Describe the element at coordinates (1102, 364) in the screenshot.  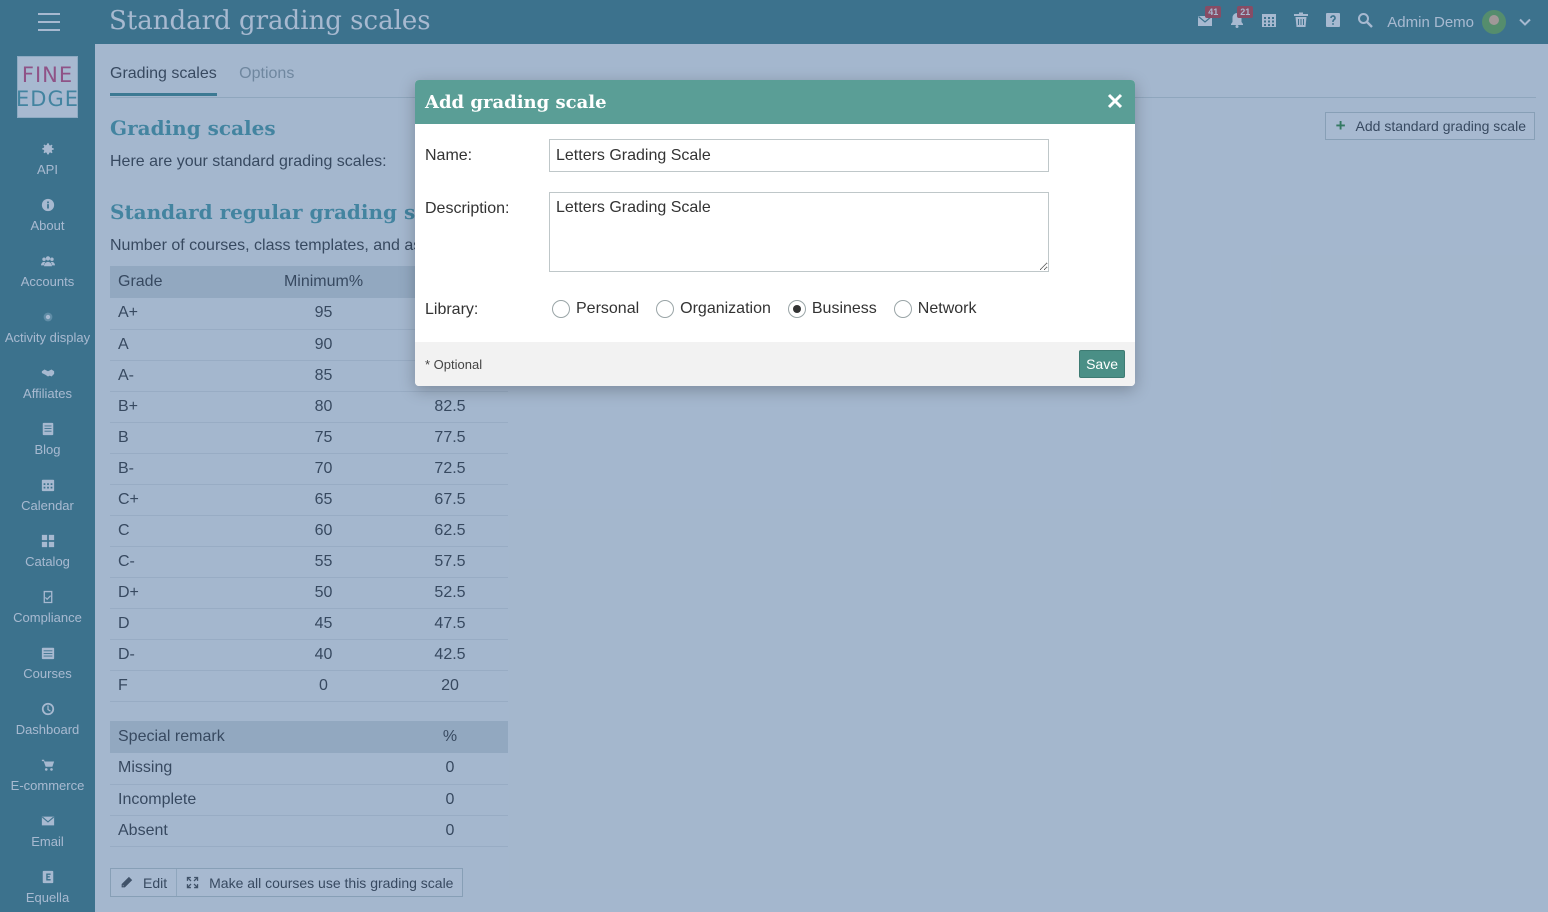
I see `save-button: Save` at that location.